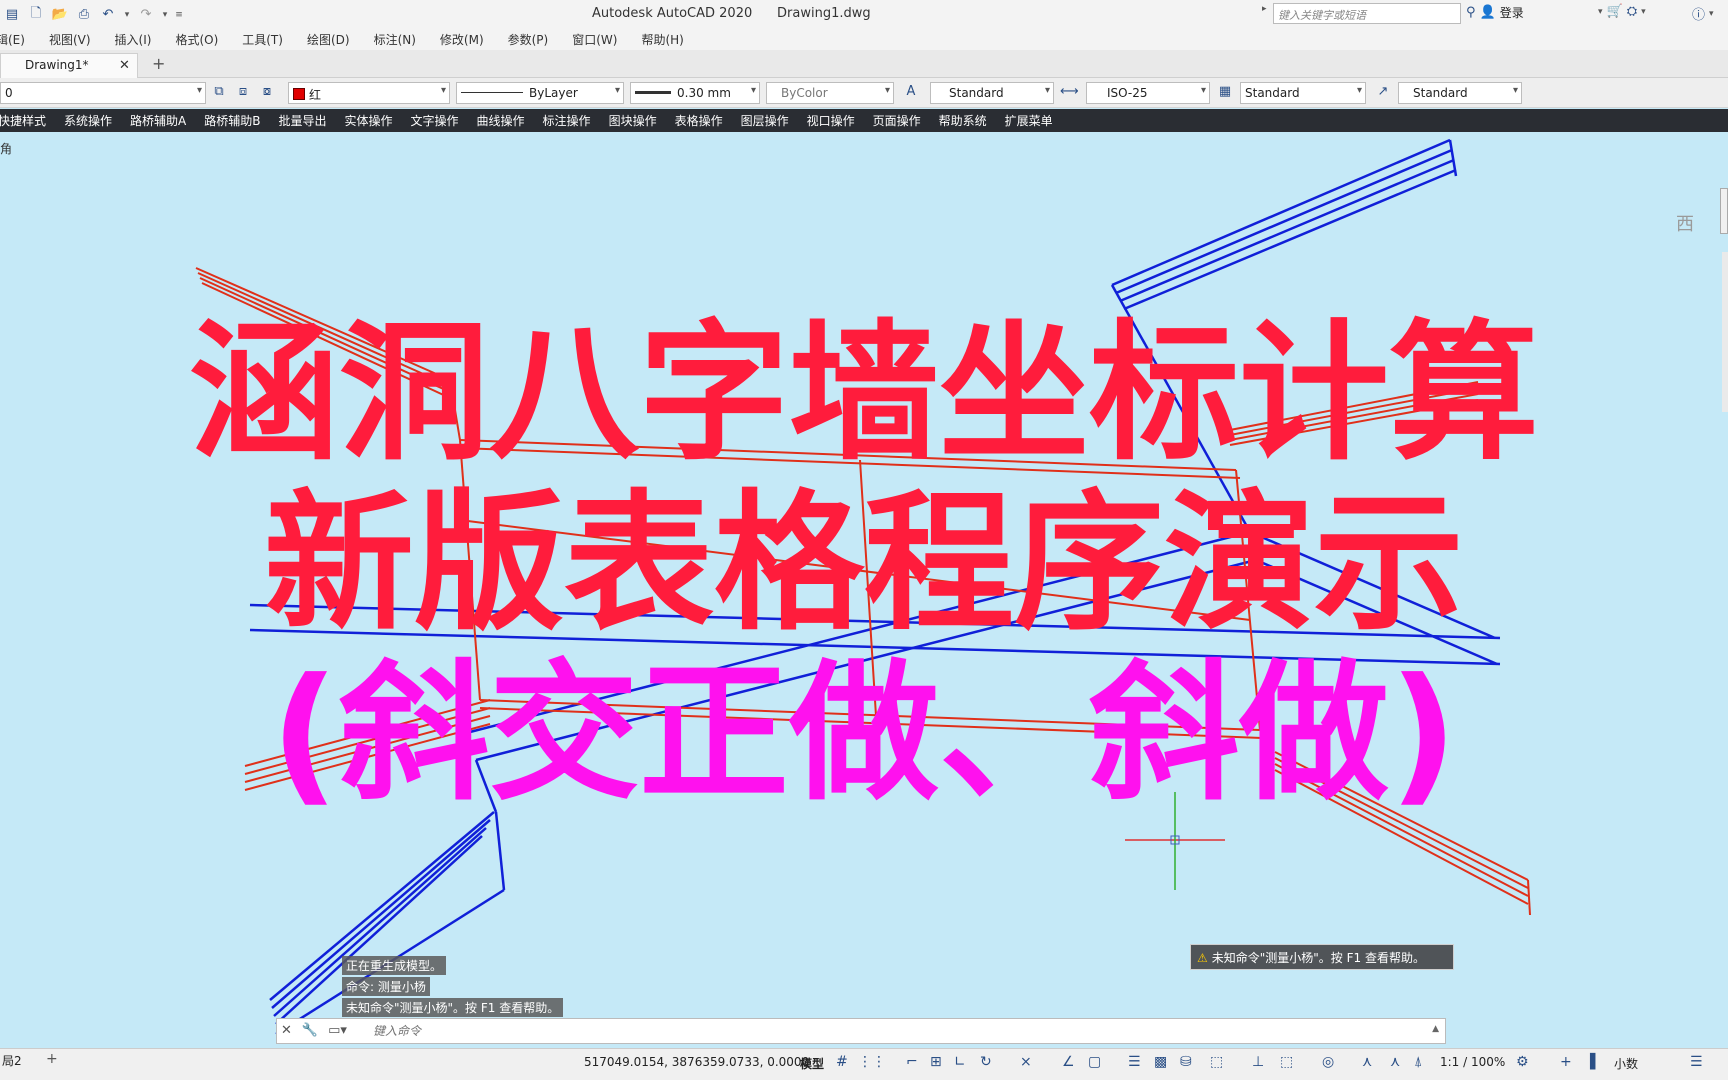  What do you see at coordinates (103, 93) in the screenshot?
I see `layer-select: 0 ▾` at bounding box center [103, 93].